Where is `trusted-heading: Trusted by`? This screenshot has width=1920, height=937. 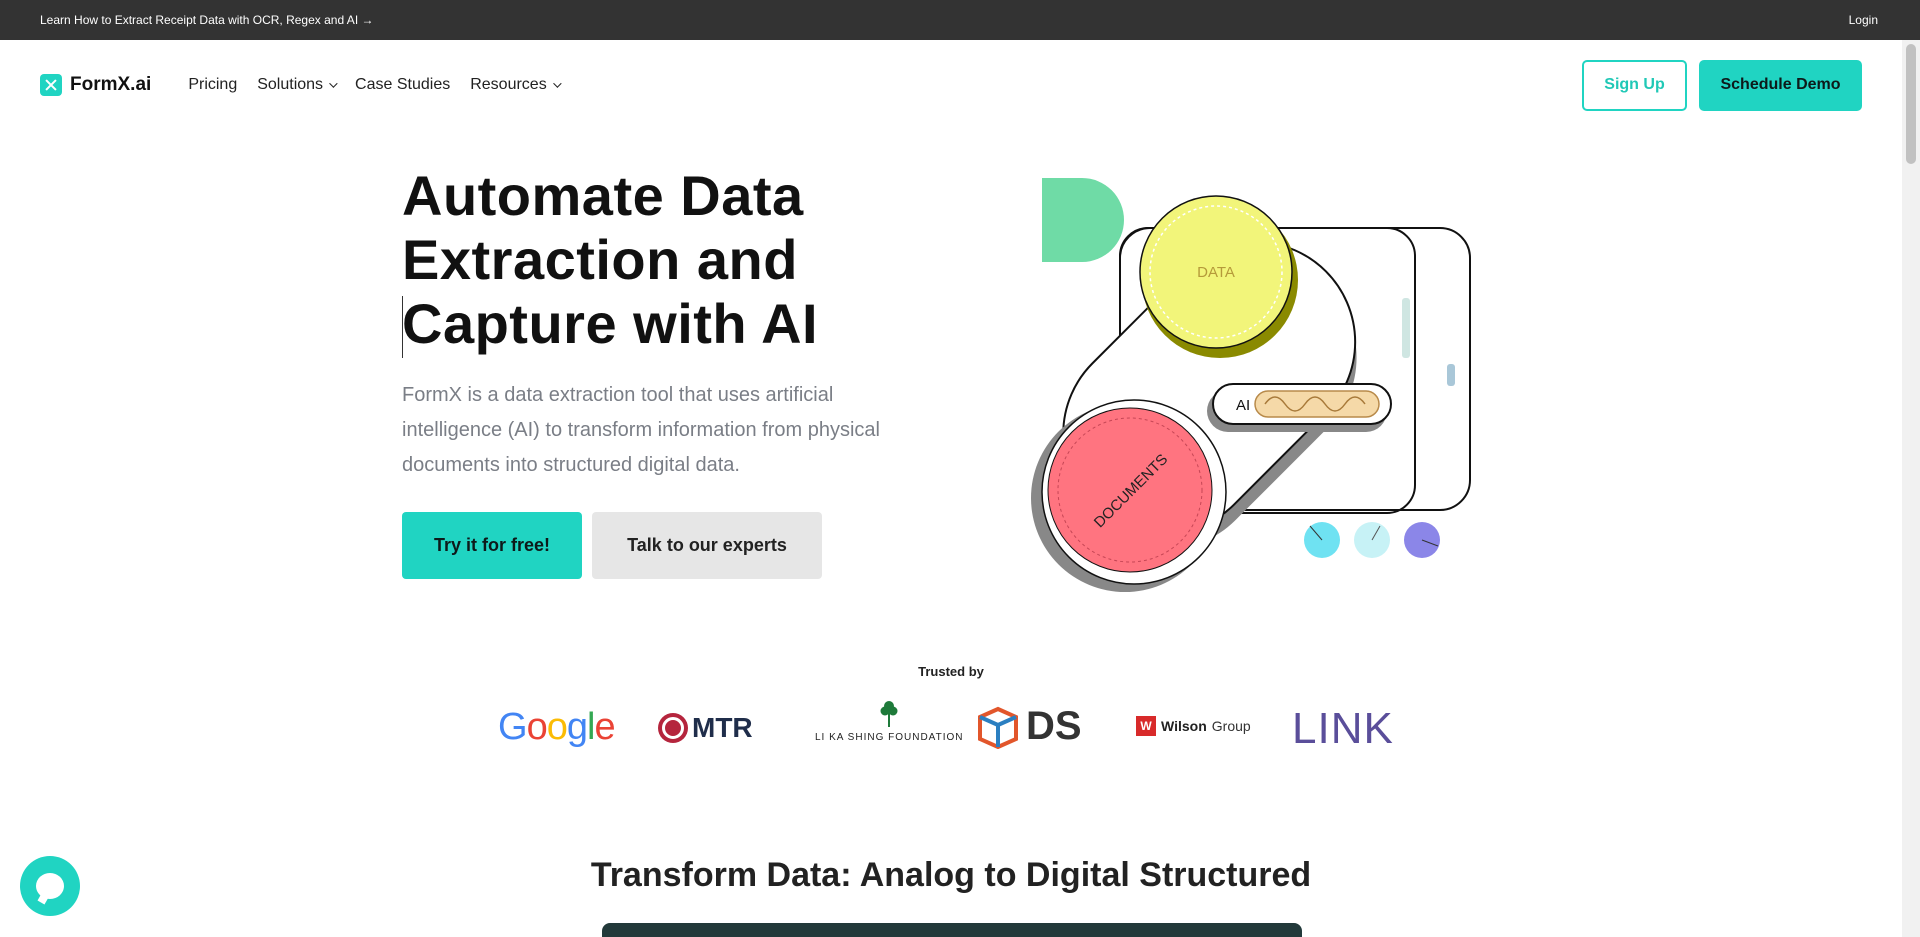
trusted-heading: Trusted by is located at coordinates (951, 671).